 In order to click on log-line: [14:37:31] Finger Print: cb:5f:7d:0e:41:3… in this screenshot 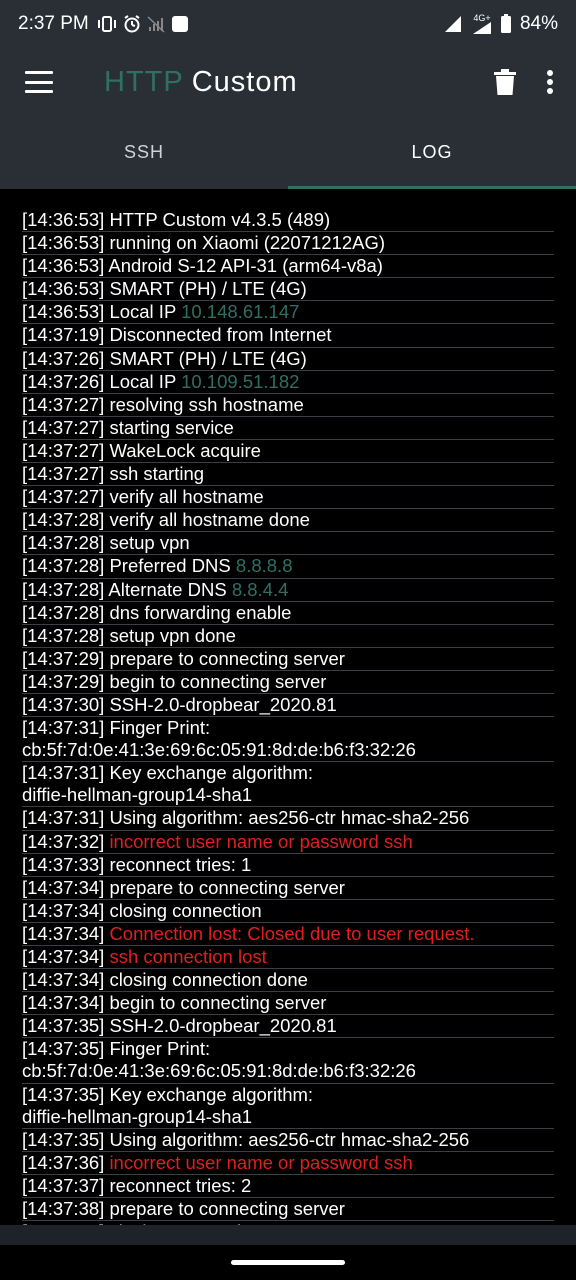, I will do `click(288, 740)`.